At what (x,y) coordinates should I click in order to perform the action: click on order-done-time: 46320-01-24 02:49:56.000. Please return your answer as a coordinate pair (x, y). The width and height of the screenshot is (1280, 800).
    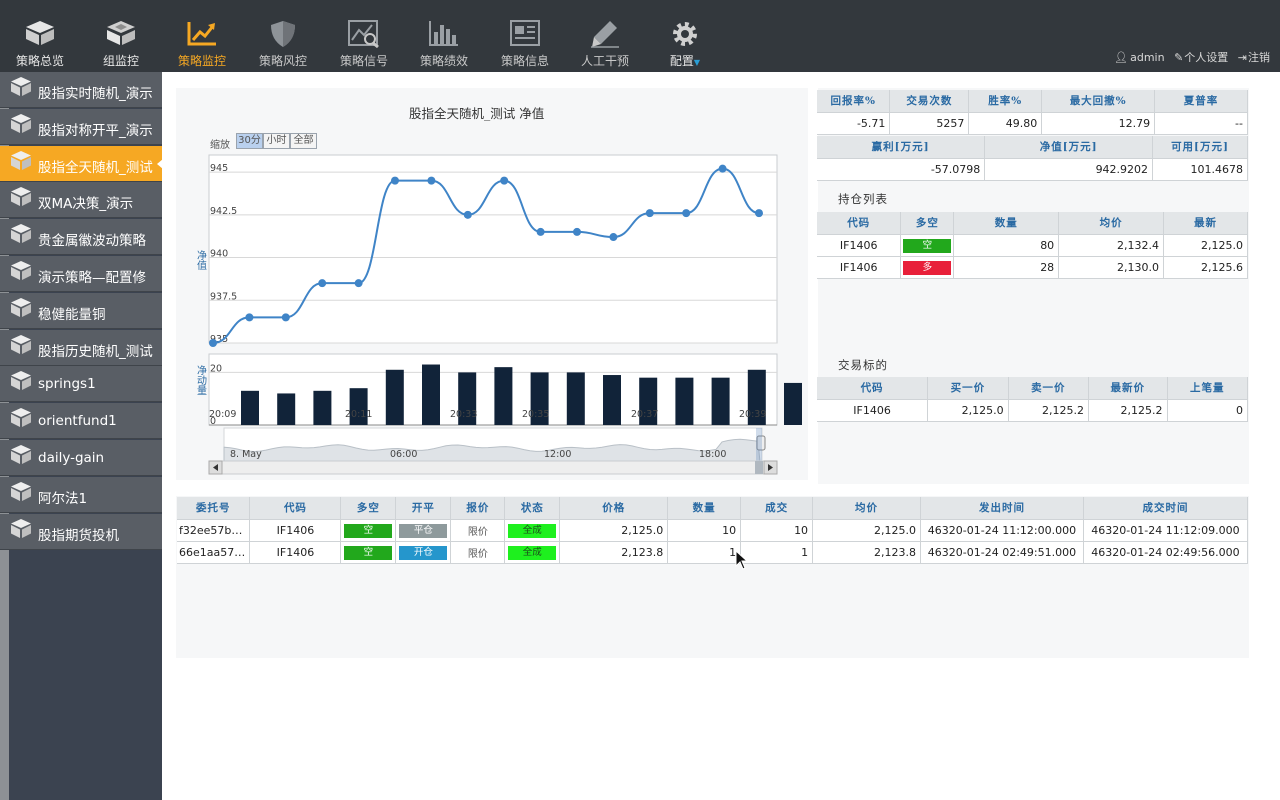
    Looking at the image, I should click on (1166, 552).